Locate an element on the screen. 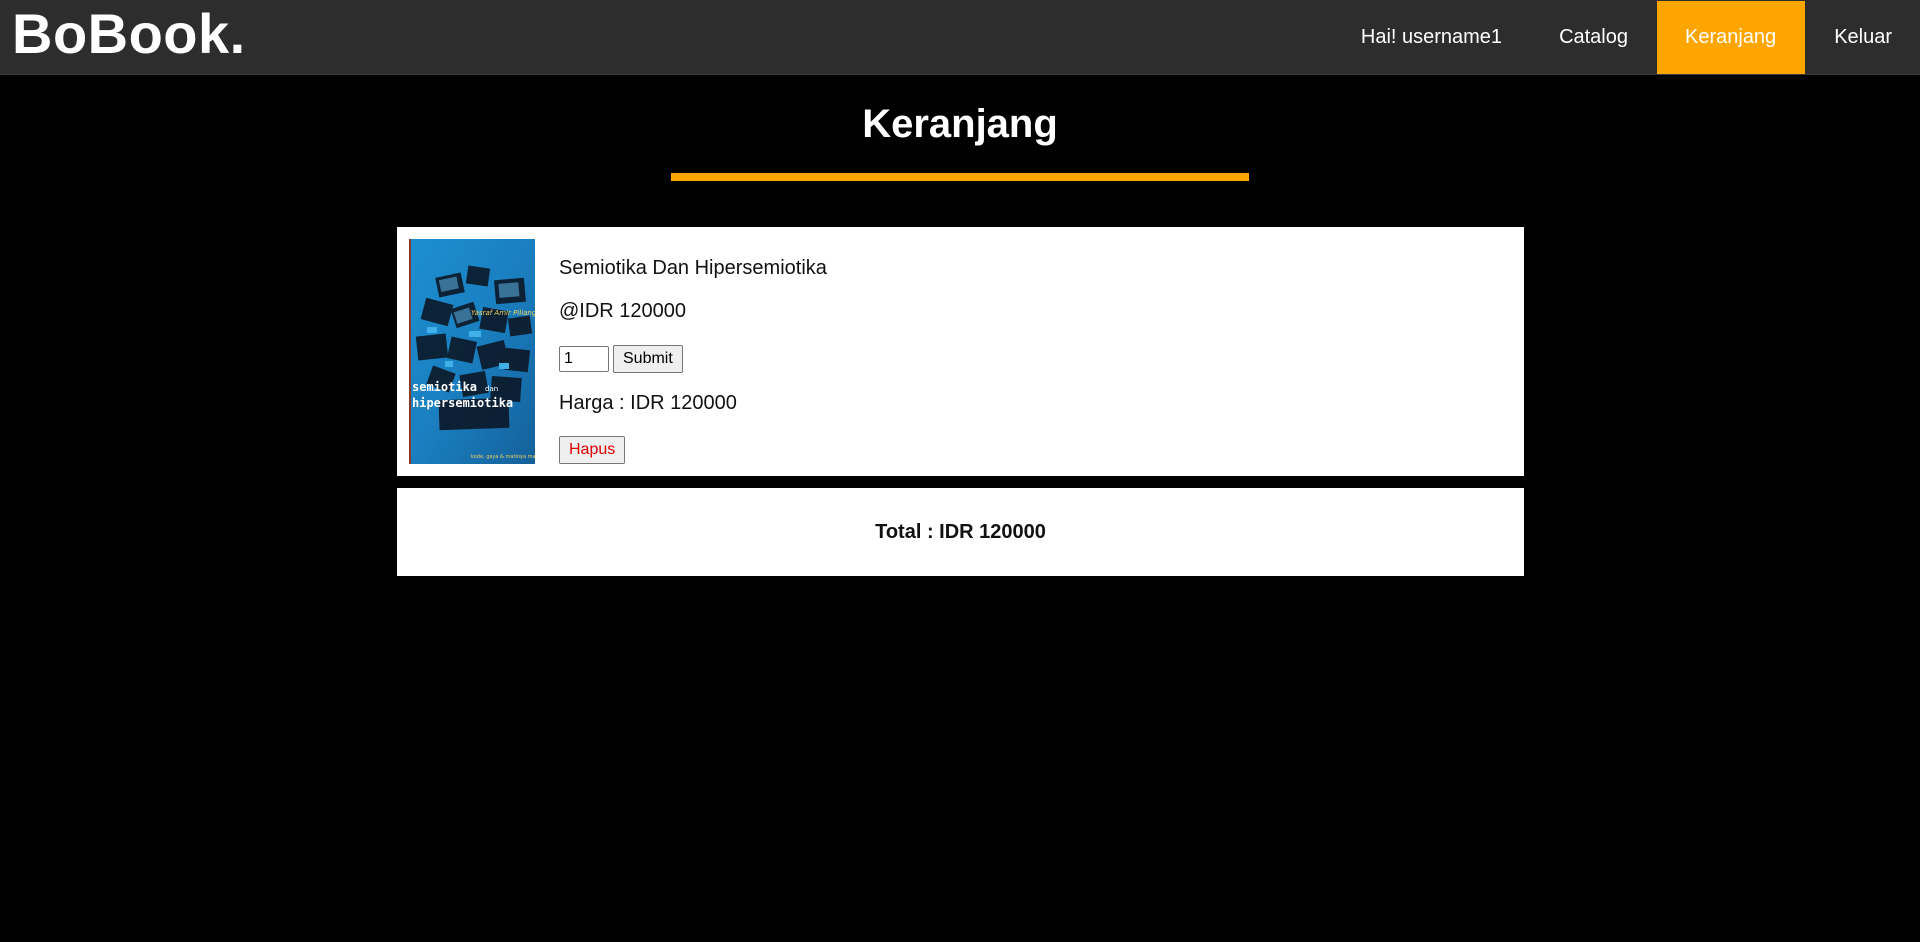  submit-button: Submit is located at coordinates (648, 359).